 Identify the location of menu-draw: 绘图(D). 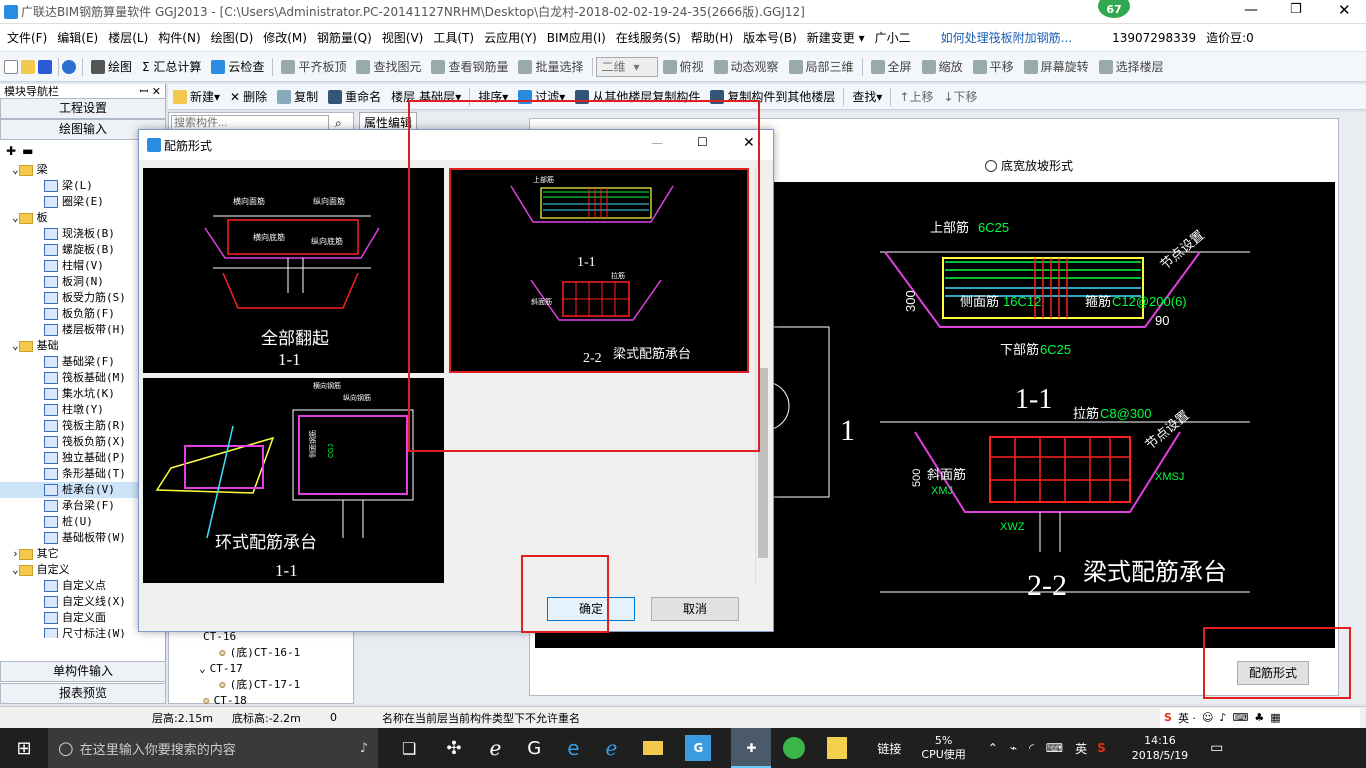
(232, 37).